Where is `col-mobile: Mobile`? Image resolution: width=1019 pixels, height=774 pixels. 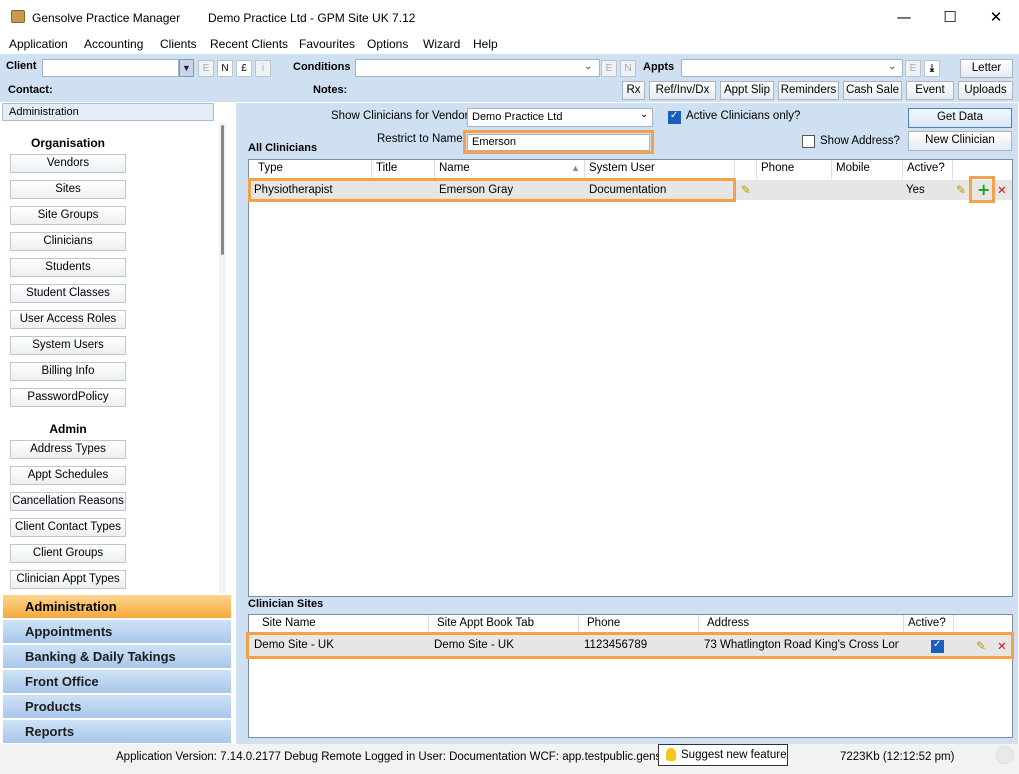 col-mobile: Mobile is located at coordinates (867, 169).